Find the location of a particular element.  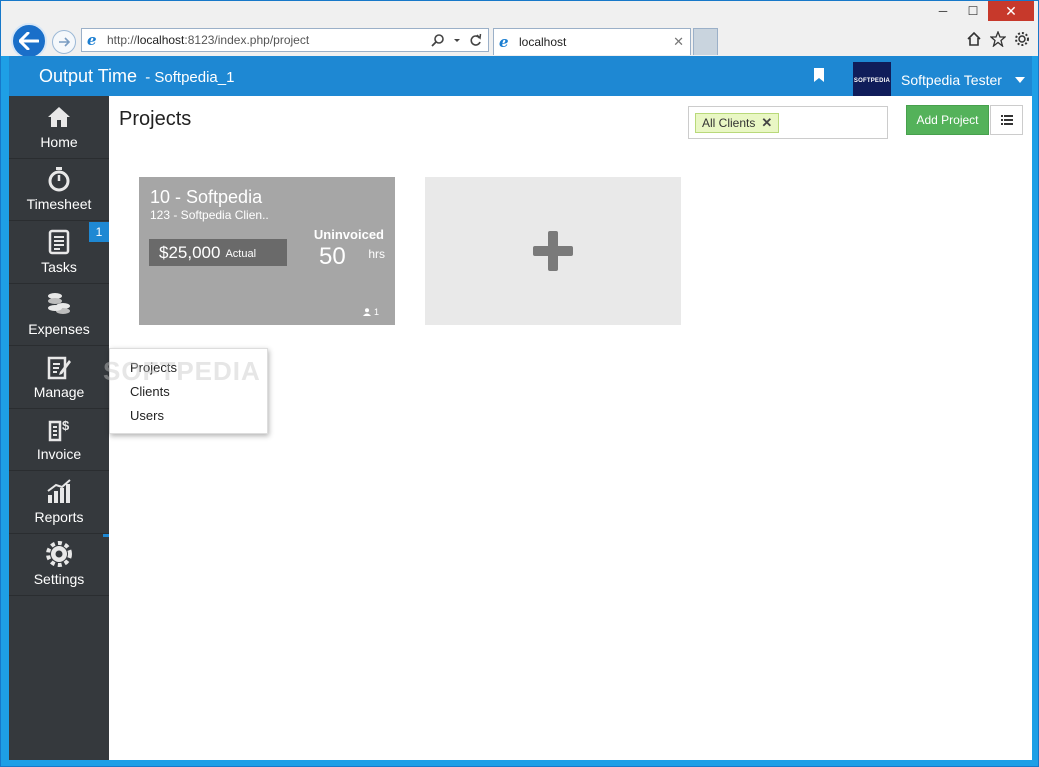

address-icons is located at coordinates (456, 40).